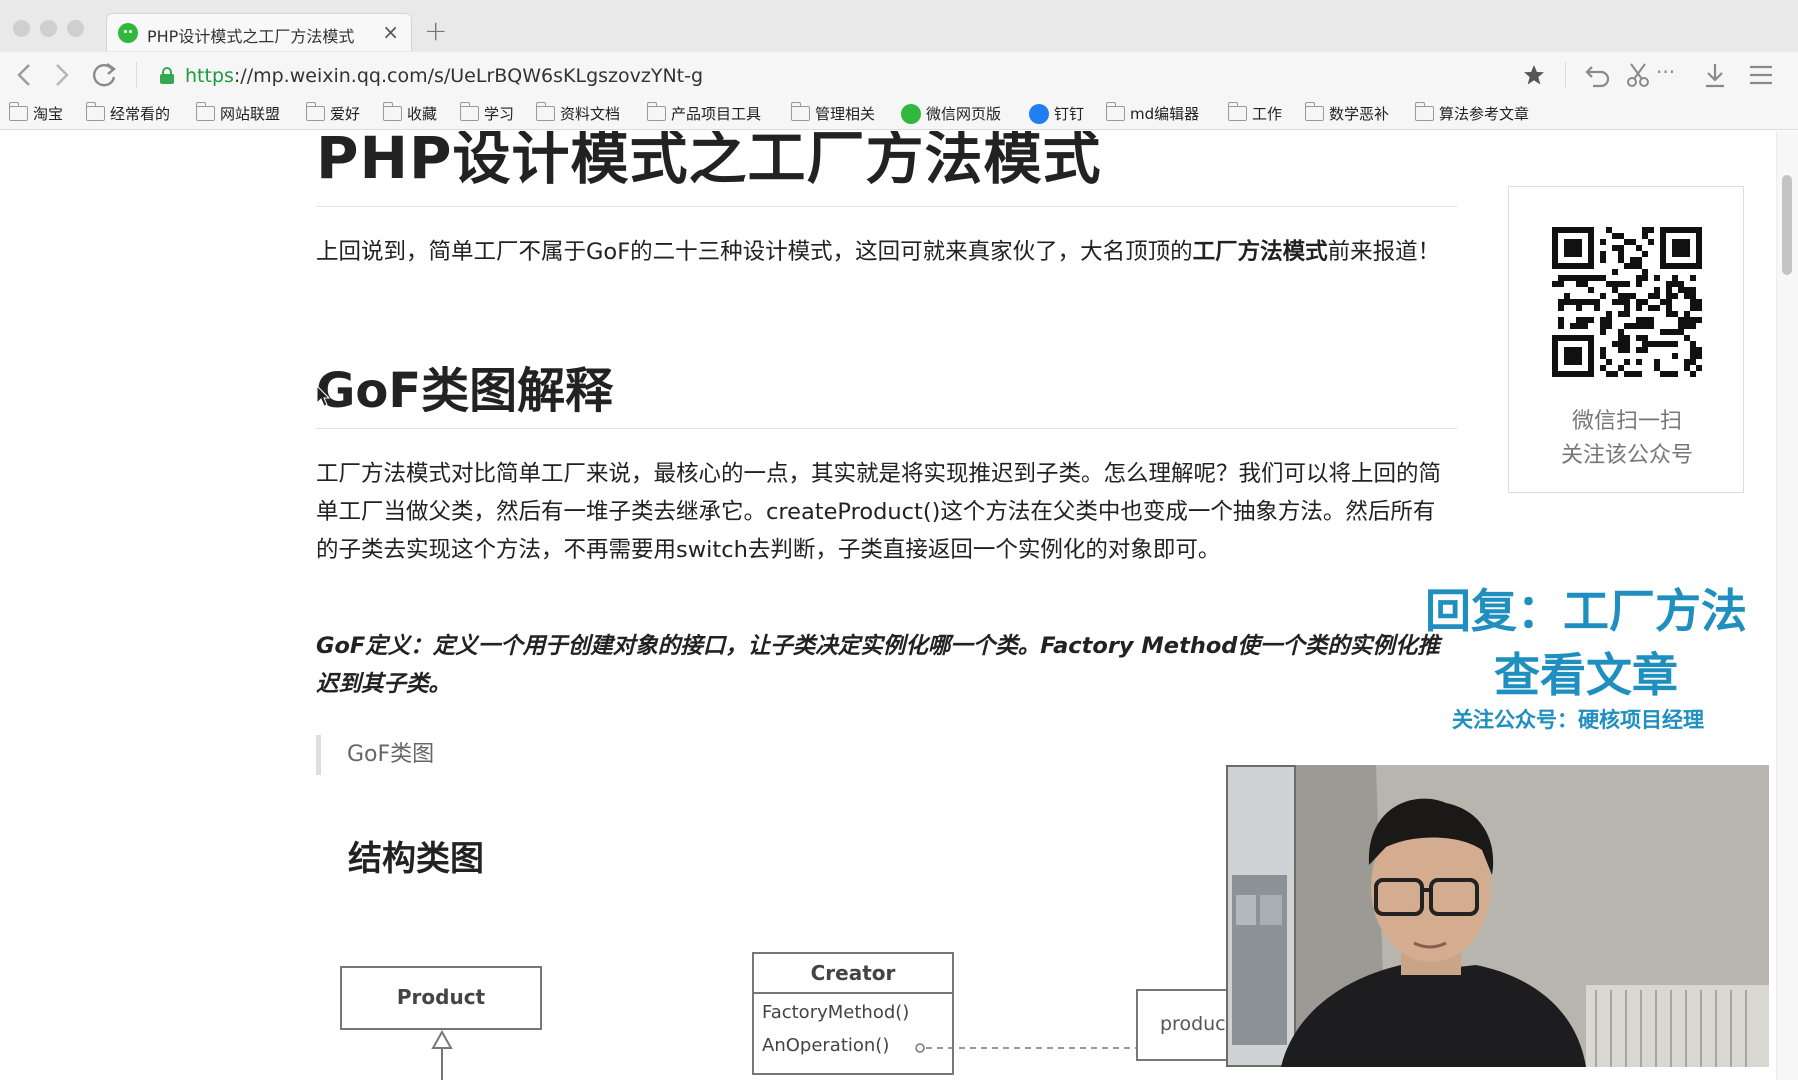  Describe the element at coordinates (1586, 611) in the screenshot. I see `promo-reply-text: 回复：工厂方法` at that location.